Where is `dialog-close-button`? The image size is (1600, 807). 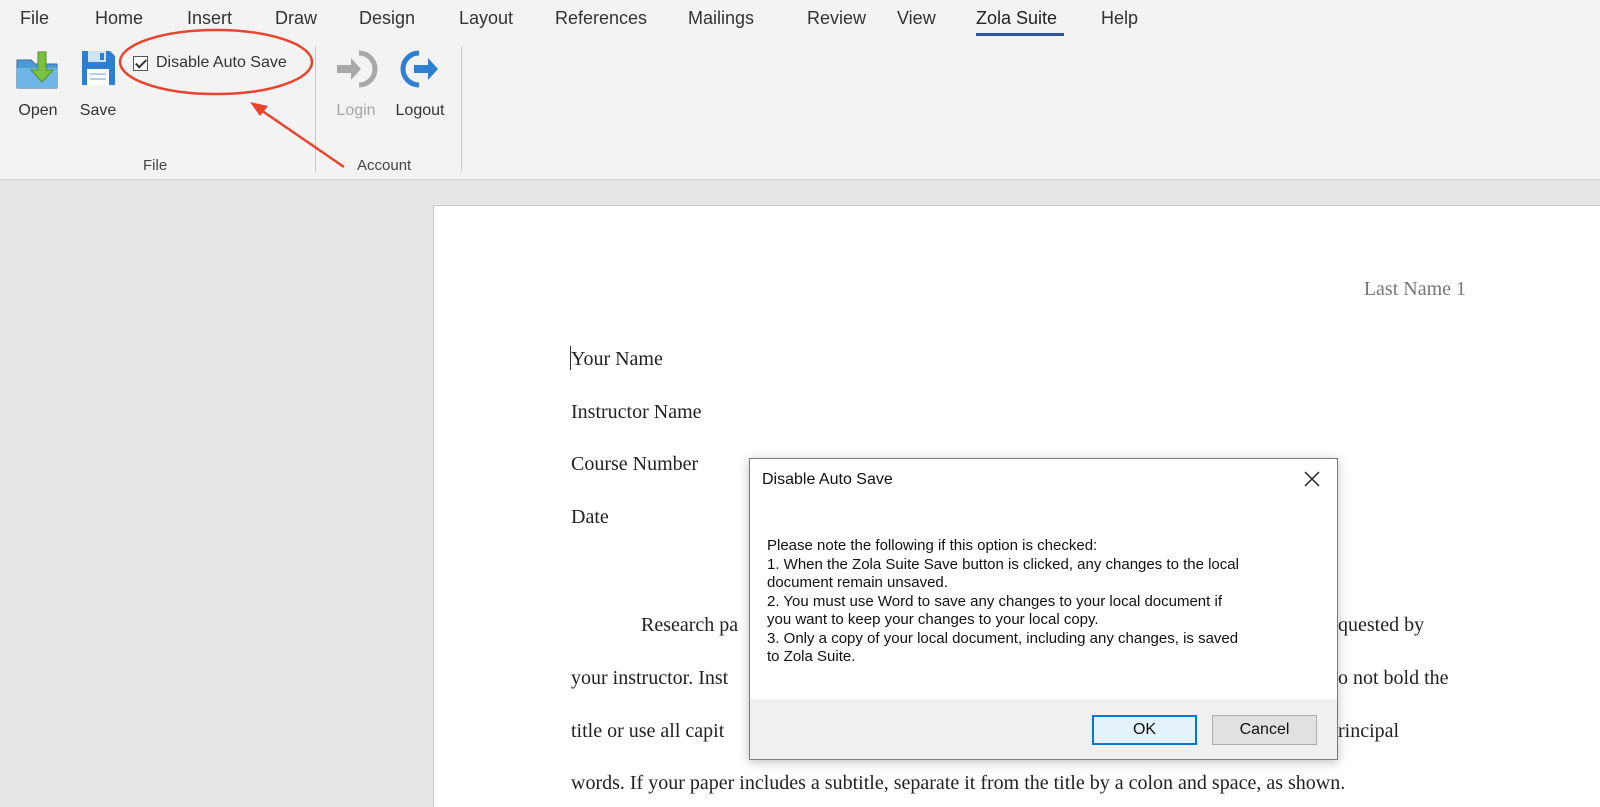 dialog-close-button is located at coordinates (1312, 479).